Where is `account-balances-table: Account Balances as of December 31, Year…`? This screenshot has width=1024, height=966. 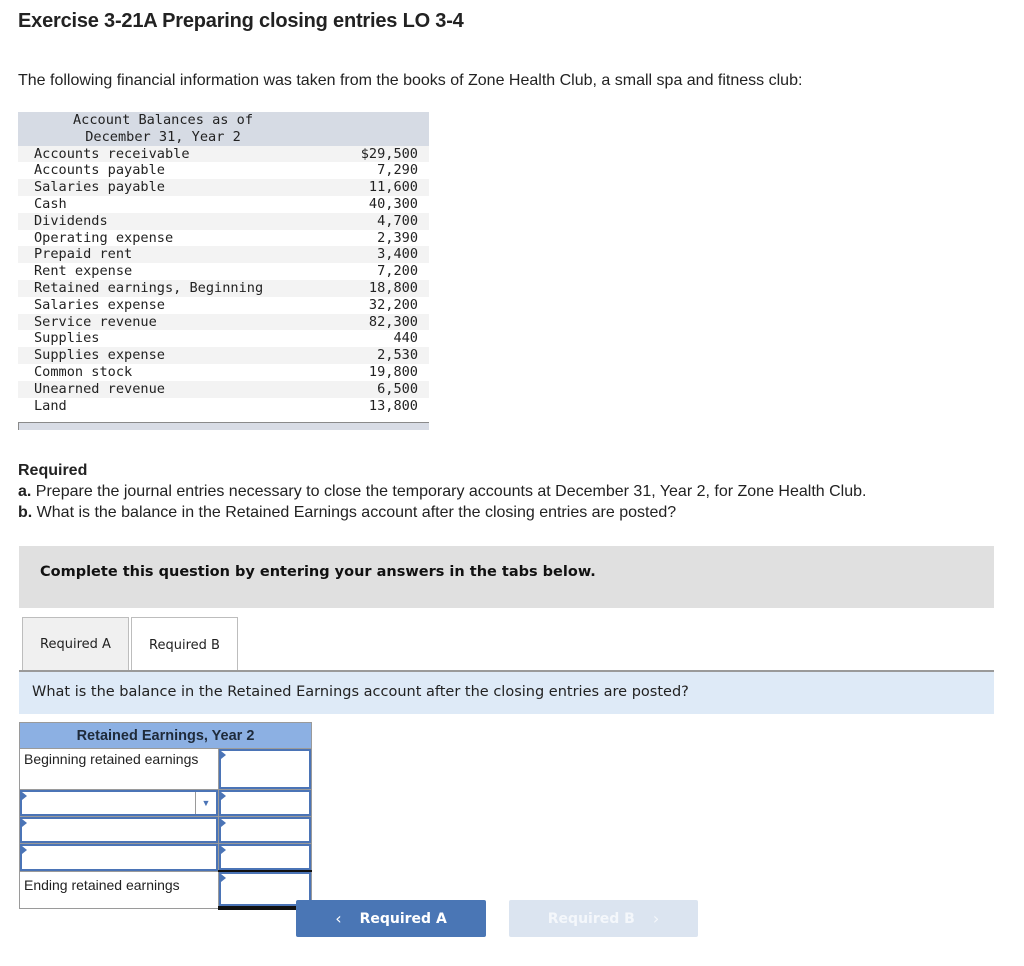 account-balances-table: Account Balances as of December 31, Year… is located at coordinates (223, 263).